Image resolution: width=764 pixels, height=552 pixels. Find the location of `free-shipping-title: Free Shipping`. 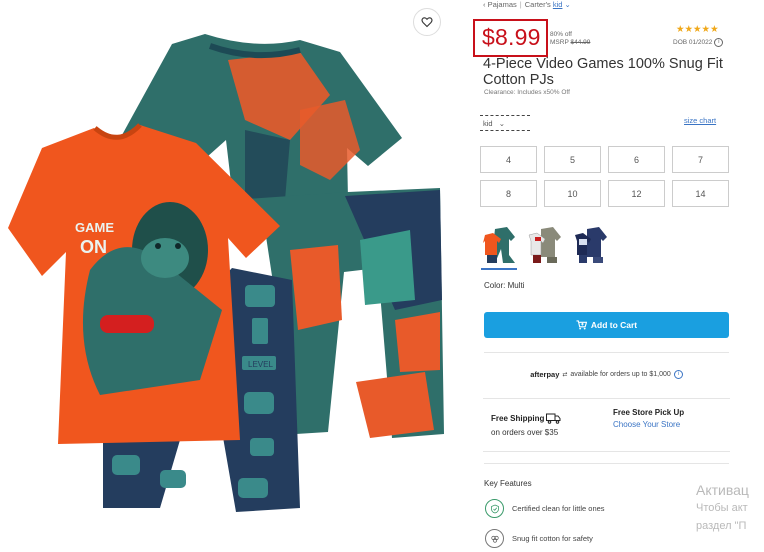

free-shipping-title: Free Shipping is located at coordinates (526, 418).